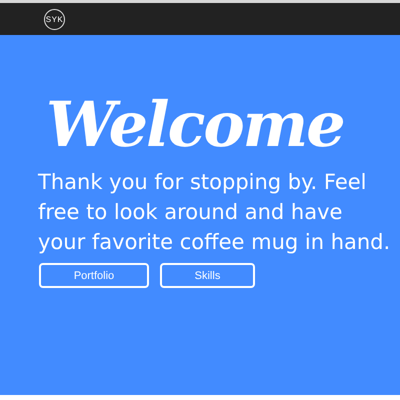 The image size is (400, 400). What do you see at coordinates (207, 275) in the screenshot?
I see `nav-button: Skills` at bounding box center [207, 275].